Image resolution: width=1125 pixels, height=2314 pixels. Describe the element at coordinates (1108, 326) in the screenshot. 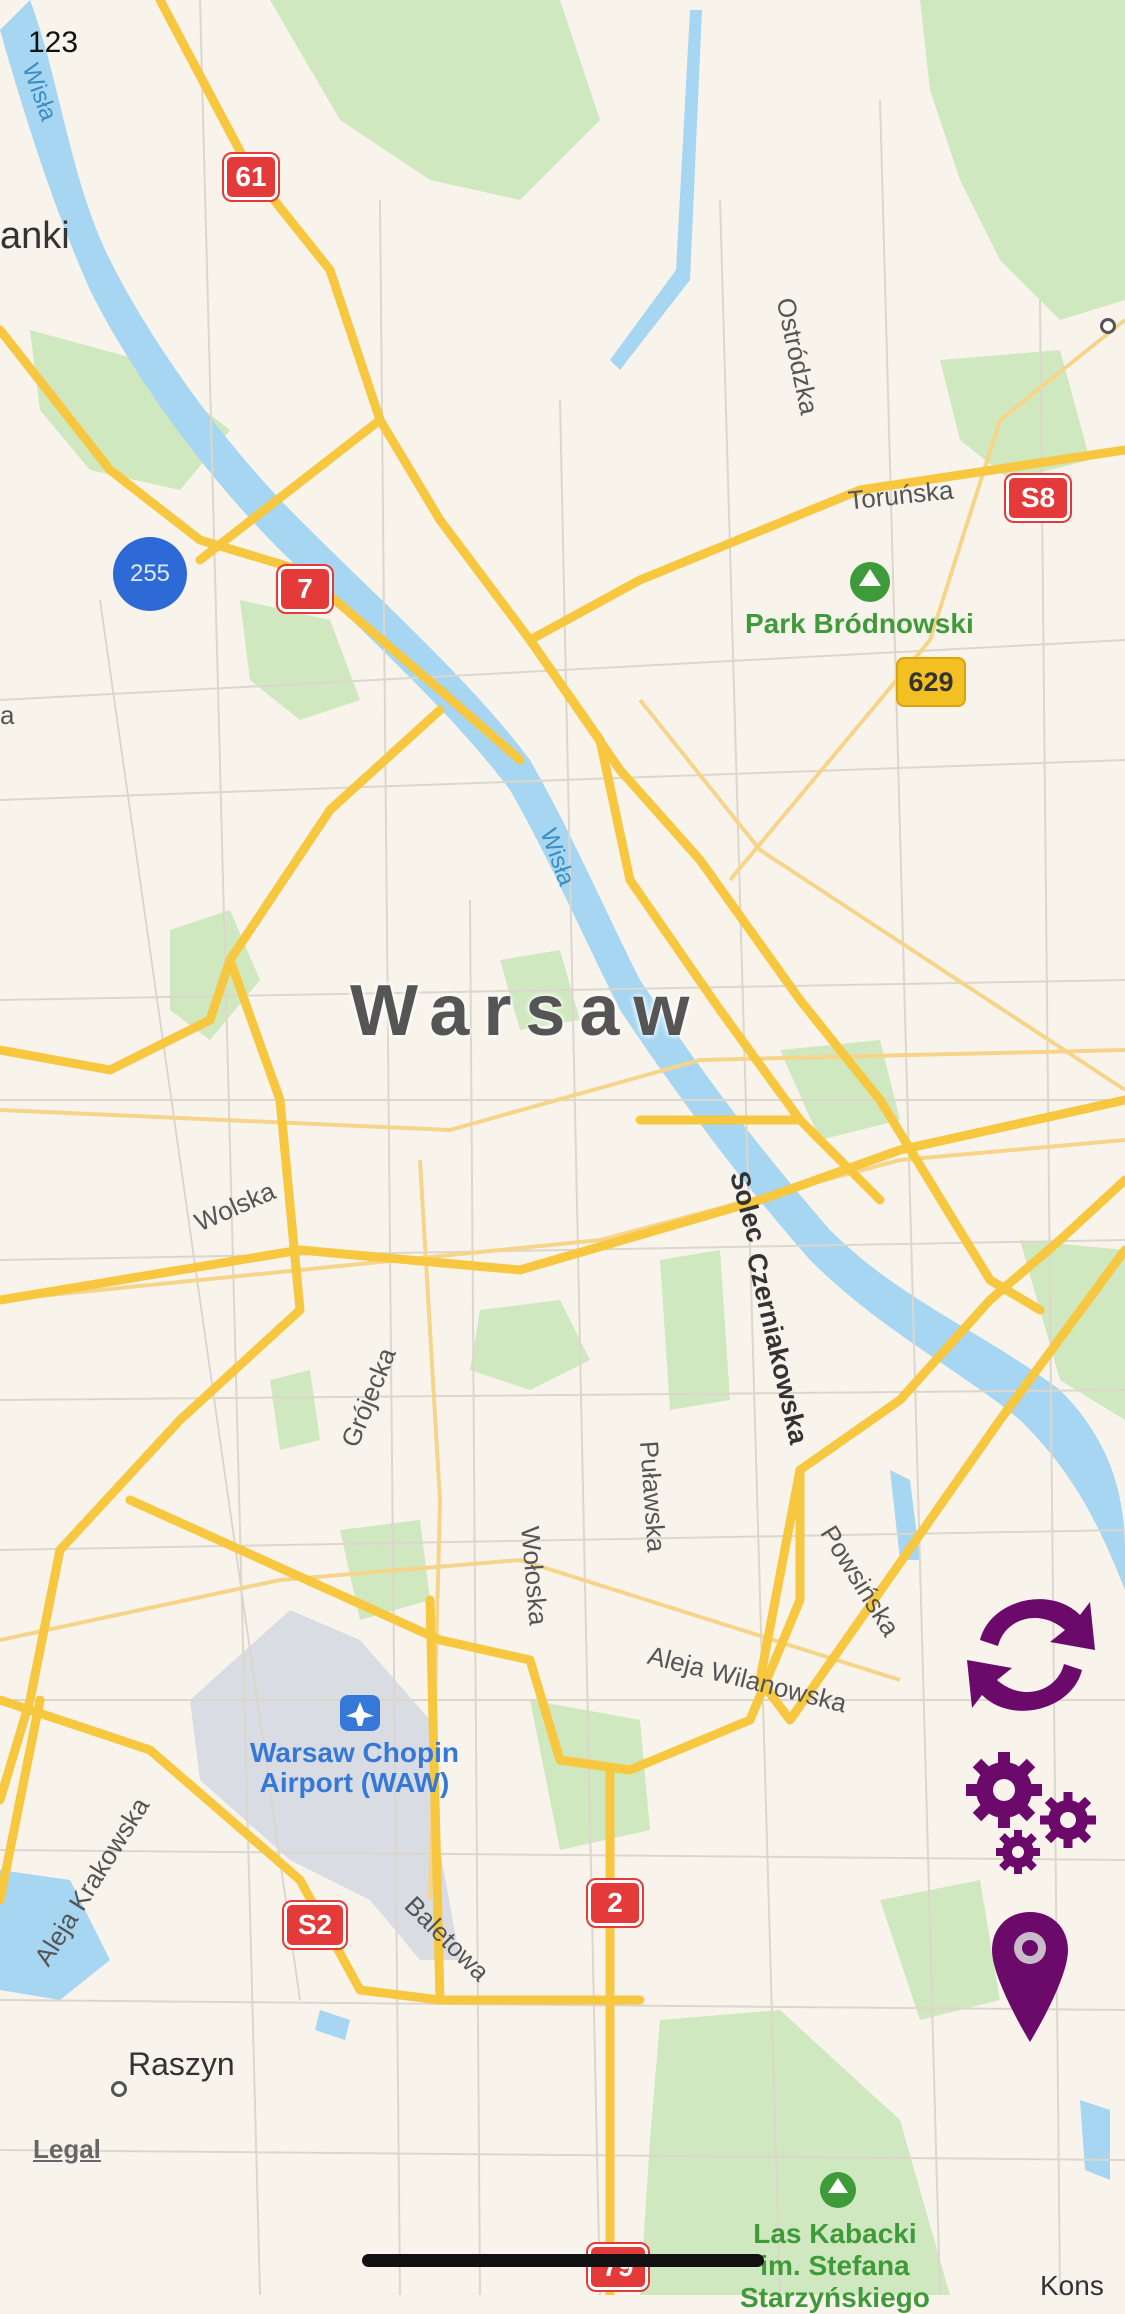

I see `place-dot-north-east` at that location.